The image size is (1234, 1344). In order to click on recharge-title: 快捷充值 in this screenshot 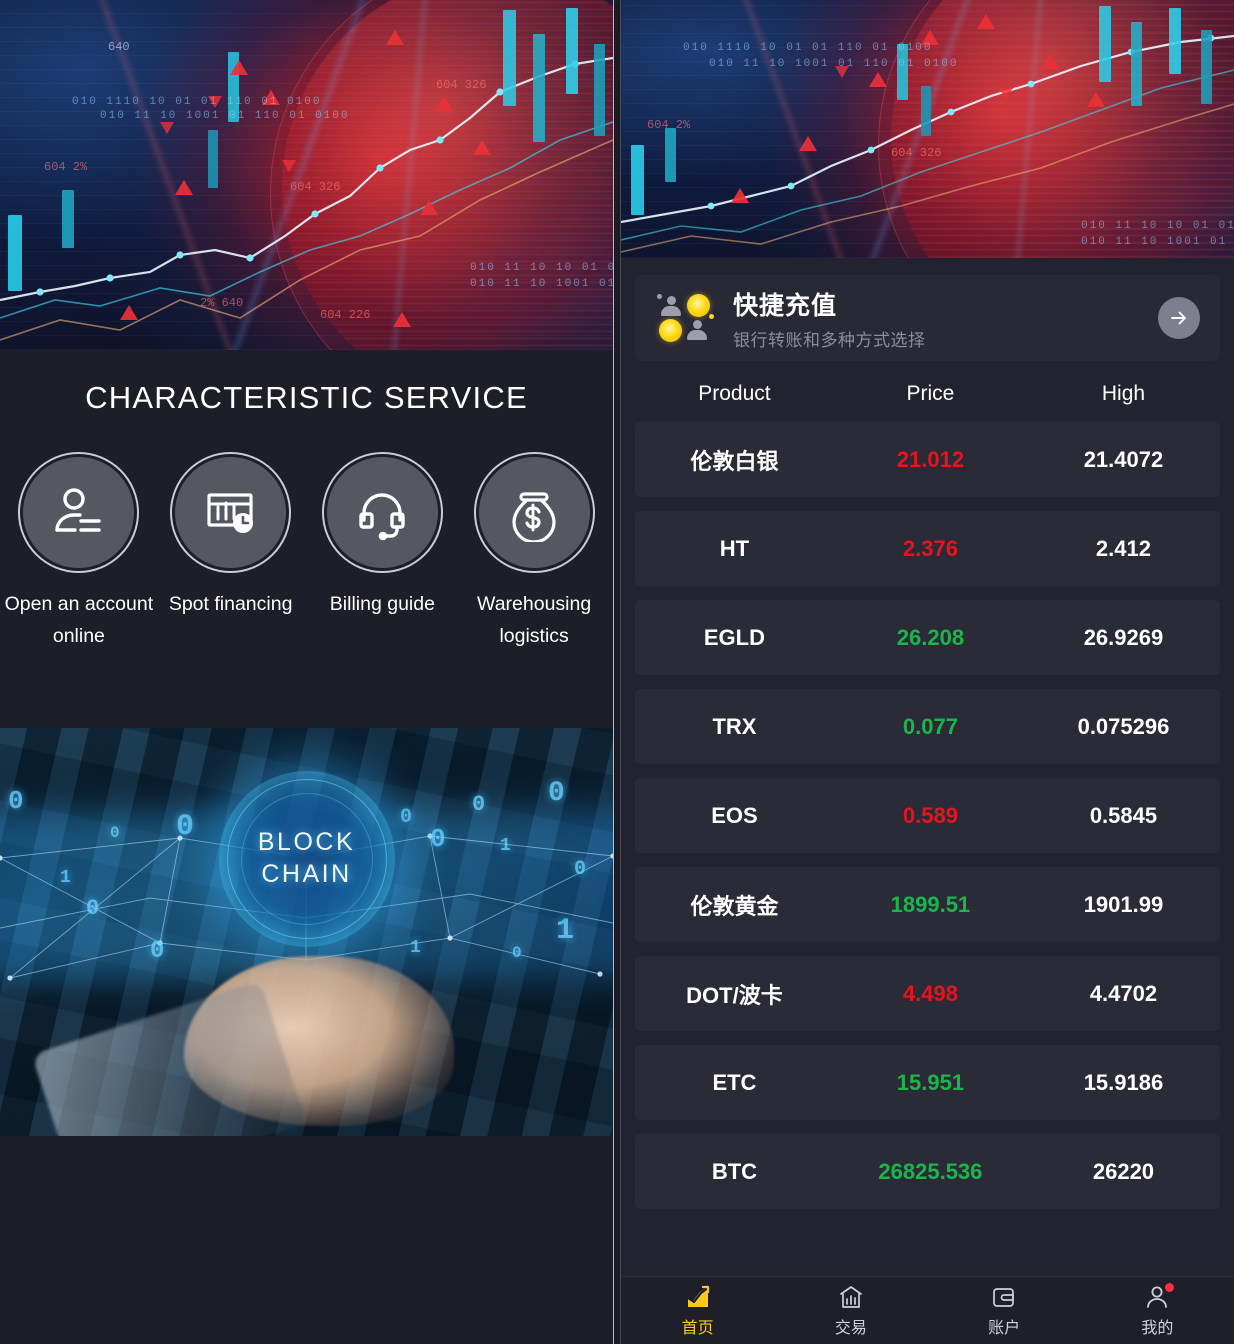, I will do `click(785, 305)`.